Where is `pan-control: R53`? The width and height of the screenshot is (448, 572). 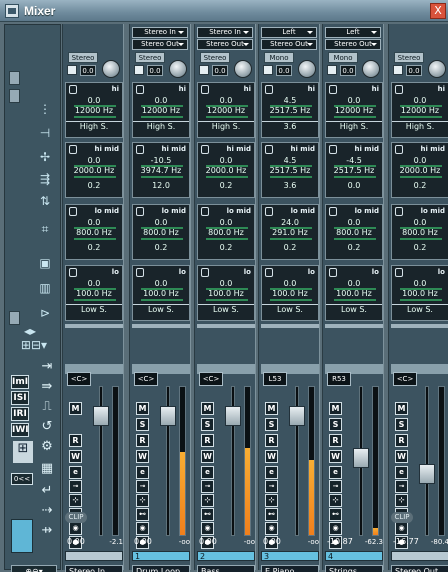
pan-control: R53 is located at coordinates (339, 379).